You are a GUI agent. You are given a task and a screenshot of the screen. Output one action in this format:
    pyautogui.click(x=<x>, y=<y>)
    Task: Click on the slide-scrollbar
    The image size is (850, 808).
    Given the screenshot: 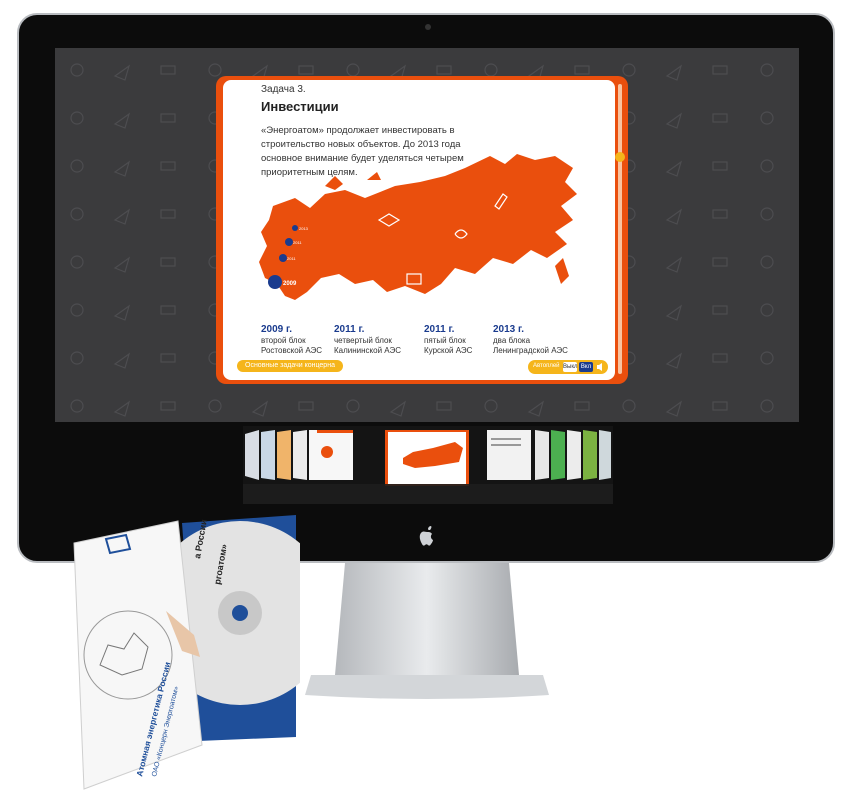 What is the action you would take?
    pyautogui.click(x=620, y=229)
    